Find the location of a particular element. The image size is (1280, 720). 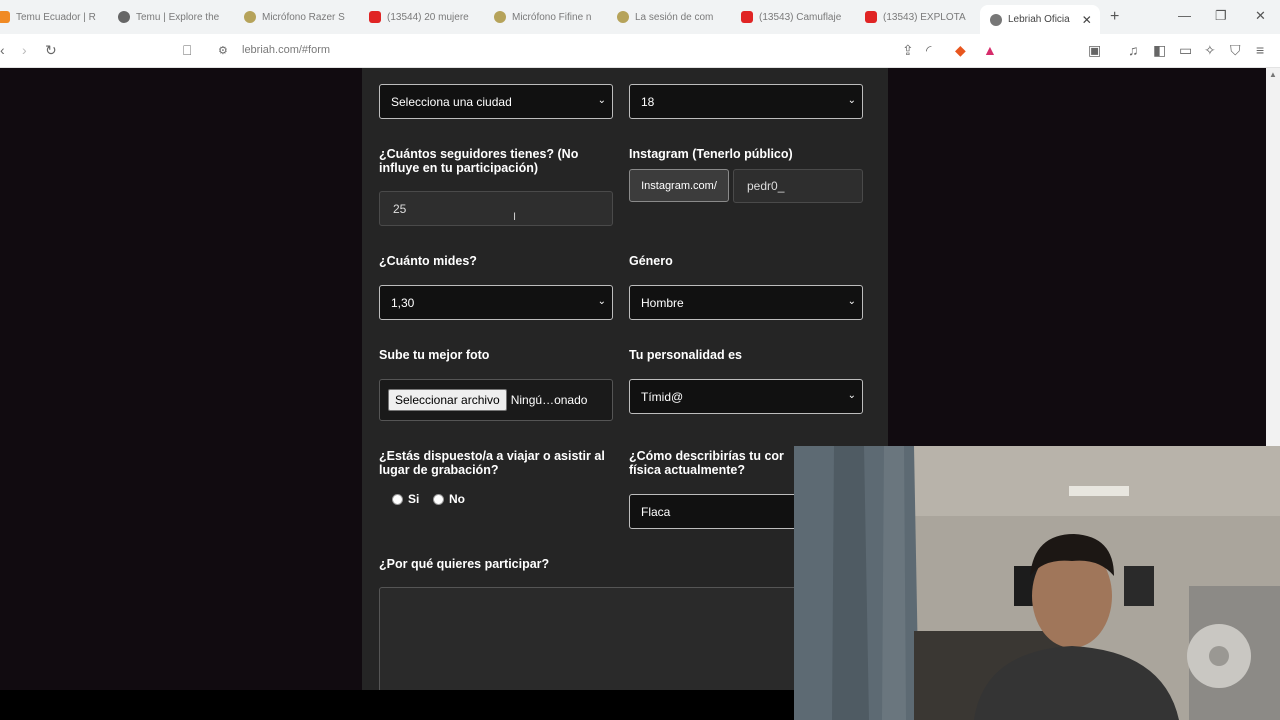

brave-shield-icon: ◆ is located at coordinates (960, 50).